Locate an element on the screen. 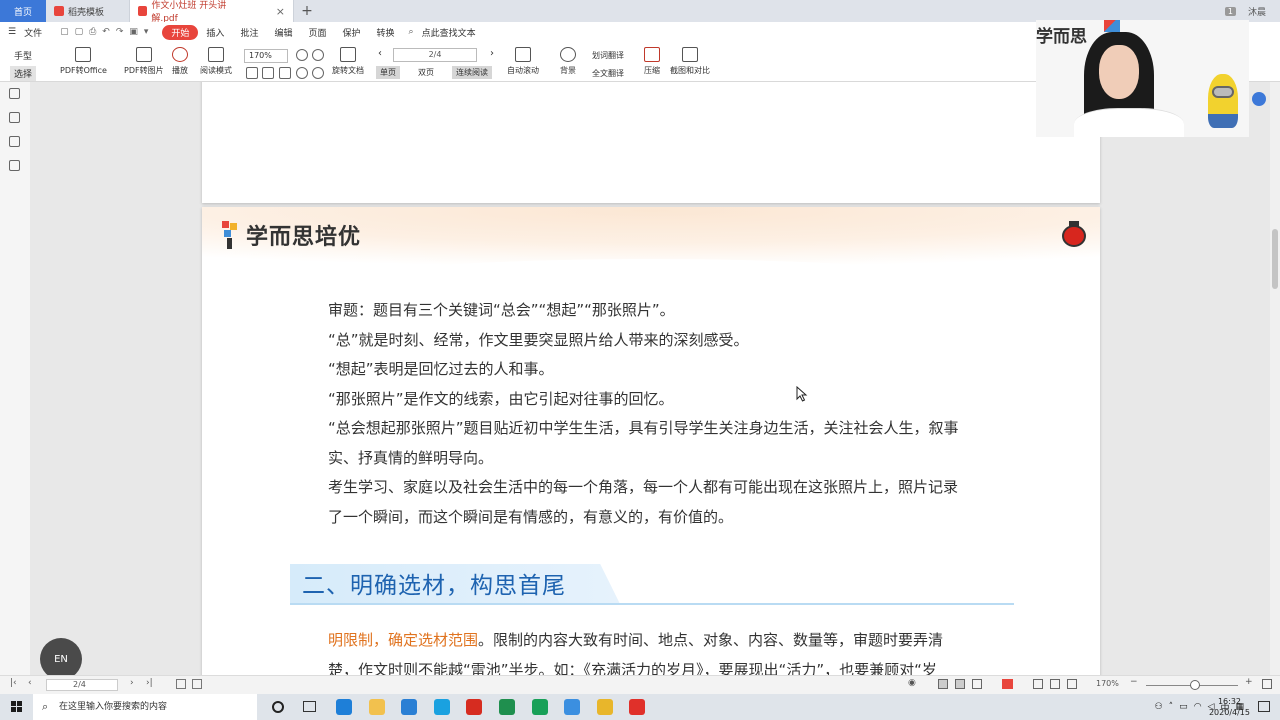  menu-annotate: 批注 is located at coordinates (249, 32).